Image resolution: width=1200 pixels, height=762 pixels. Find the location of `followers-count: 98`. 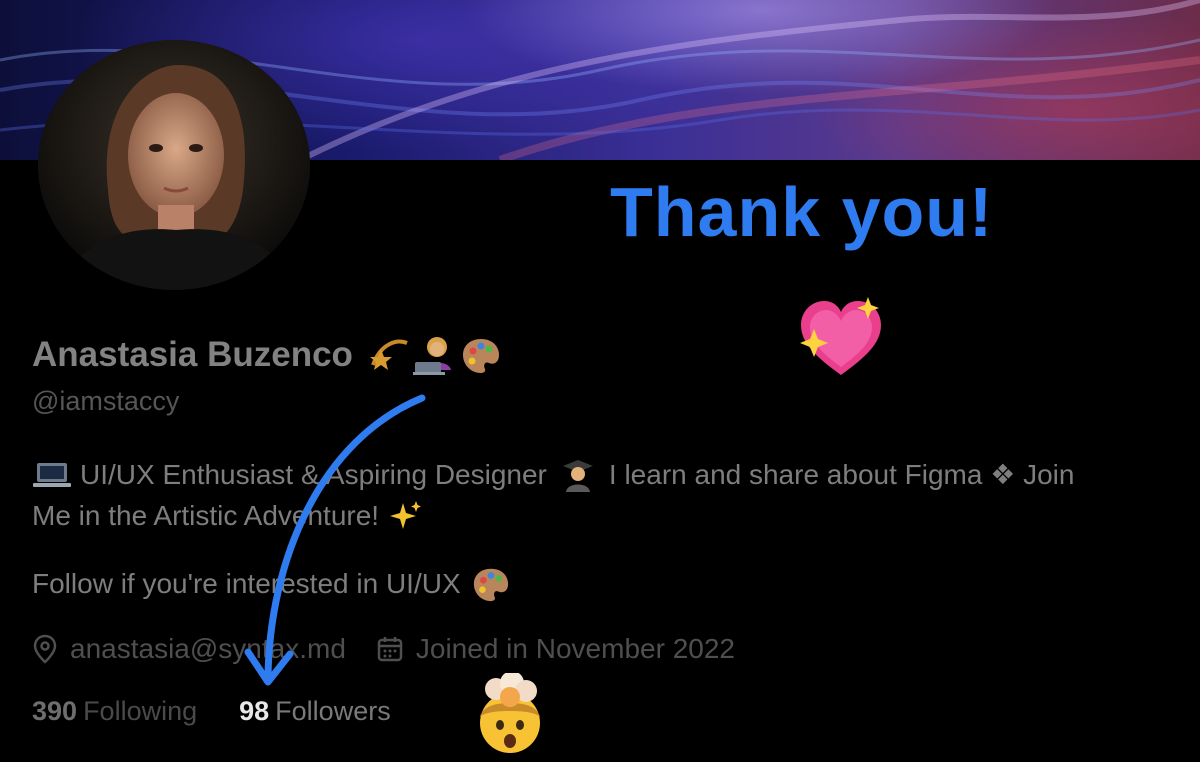

followers-count: 98 is located at coordinates (254, 710).